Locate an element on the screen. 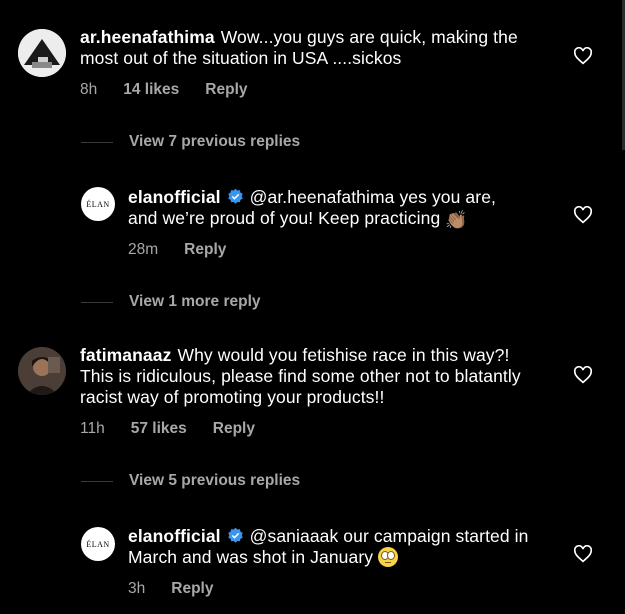  username: fatimanaaz is located at coordinates (125, 355).